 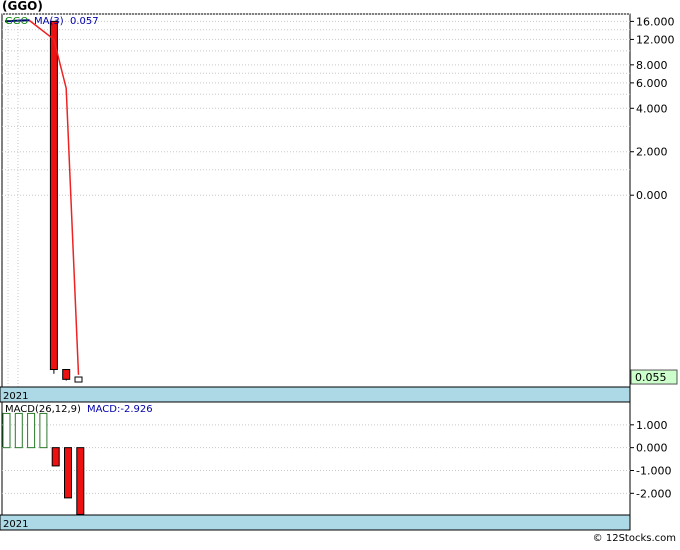 I want to click on price-legend-symbol: GGO, so click(x=16, y=21).